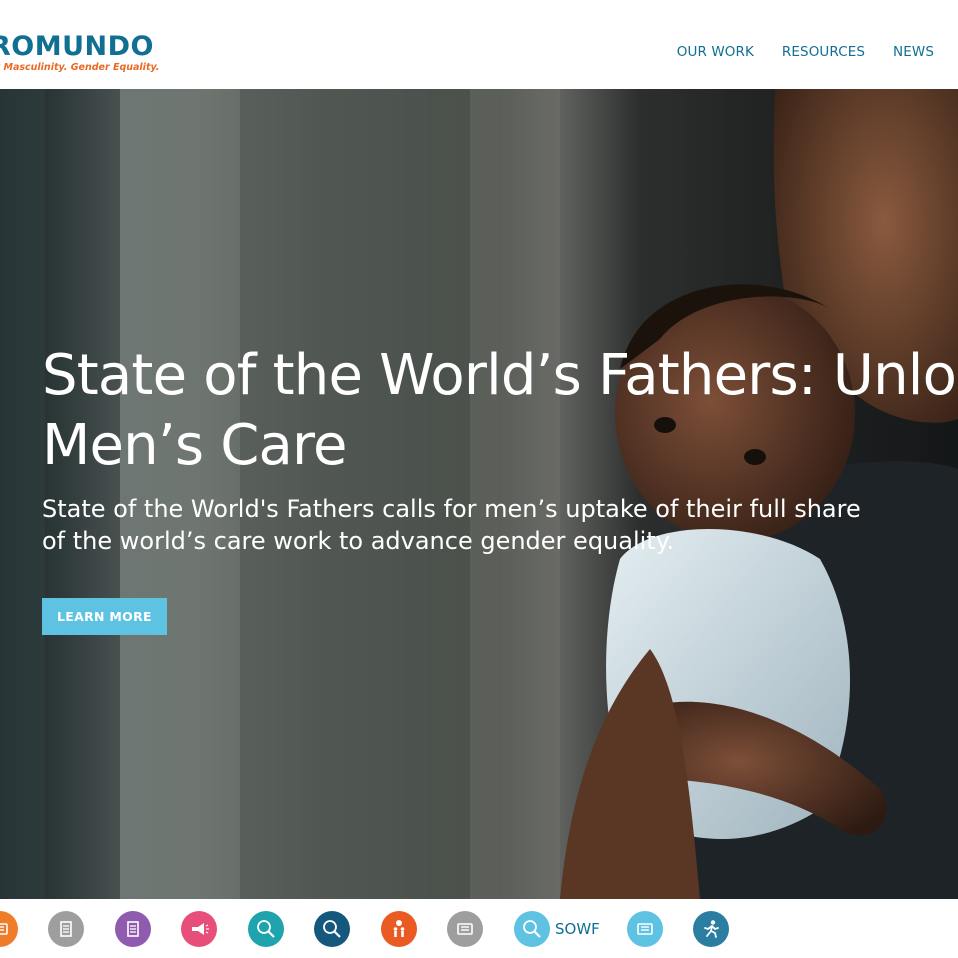 The height and width of the screenshot is (958, 958). I want to click on logo: ROMUNDO y Masculinity. Gender Equality., so click(79, 52).